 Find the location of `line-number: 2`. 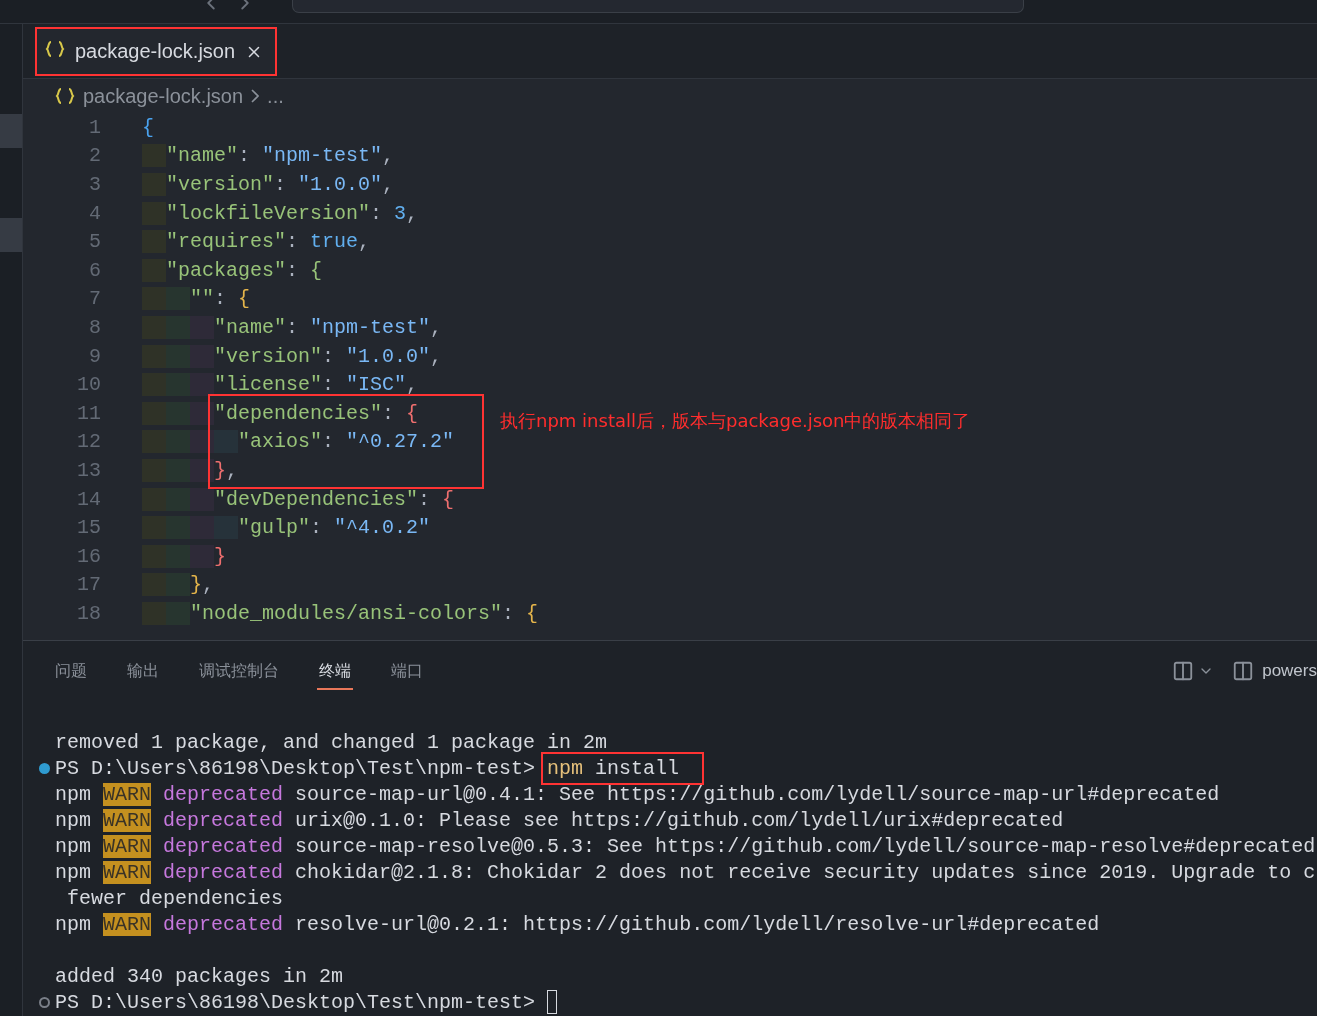

line-number: 2 is located at coordinates (95, 156).